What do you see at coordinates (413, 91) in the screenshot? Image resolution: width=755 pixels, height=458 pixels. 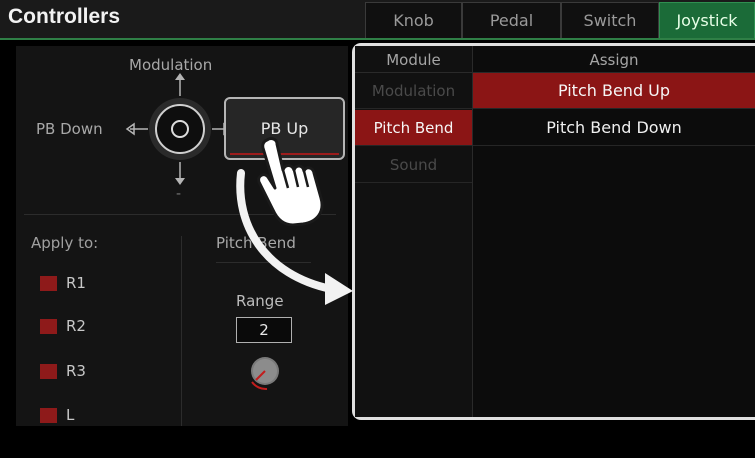 I see `module-item-modulation: Modulation` at bounding box center [413, 91].